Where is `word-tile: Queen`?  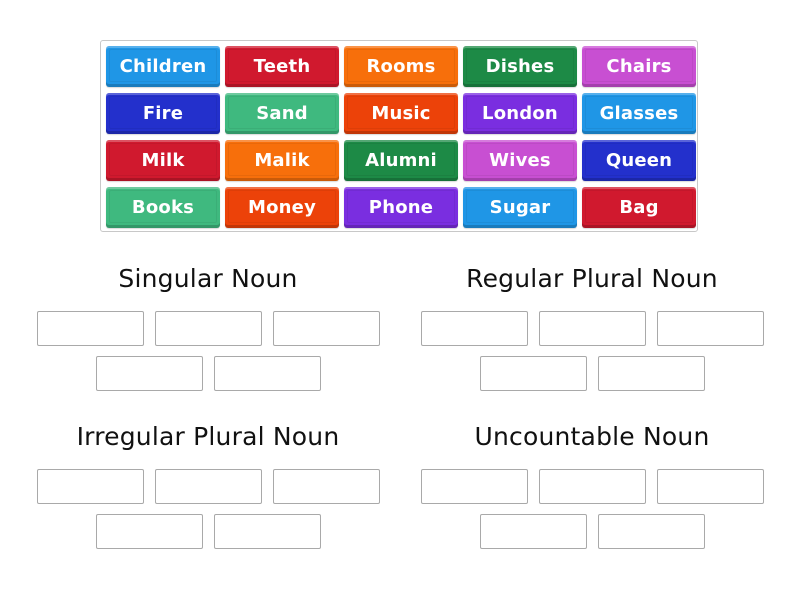
word-tile: Queen is located at coordinates (639, 160).